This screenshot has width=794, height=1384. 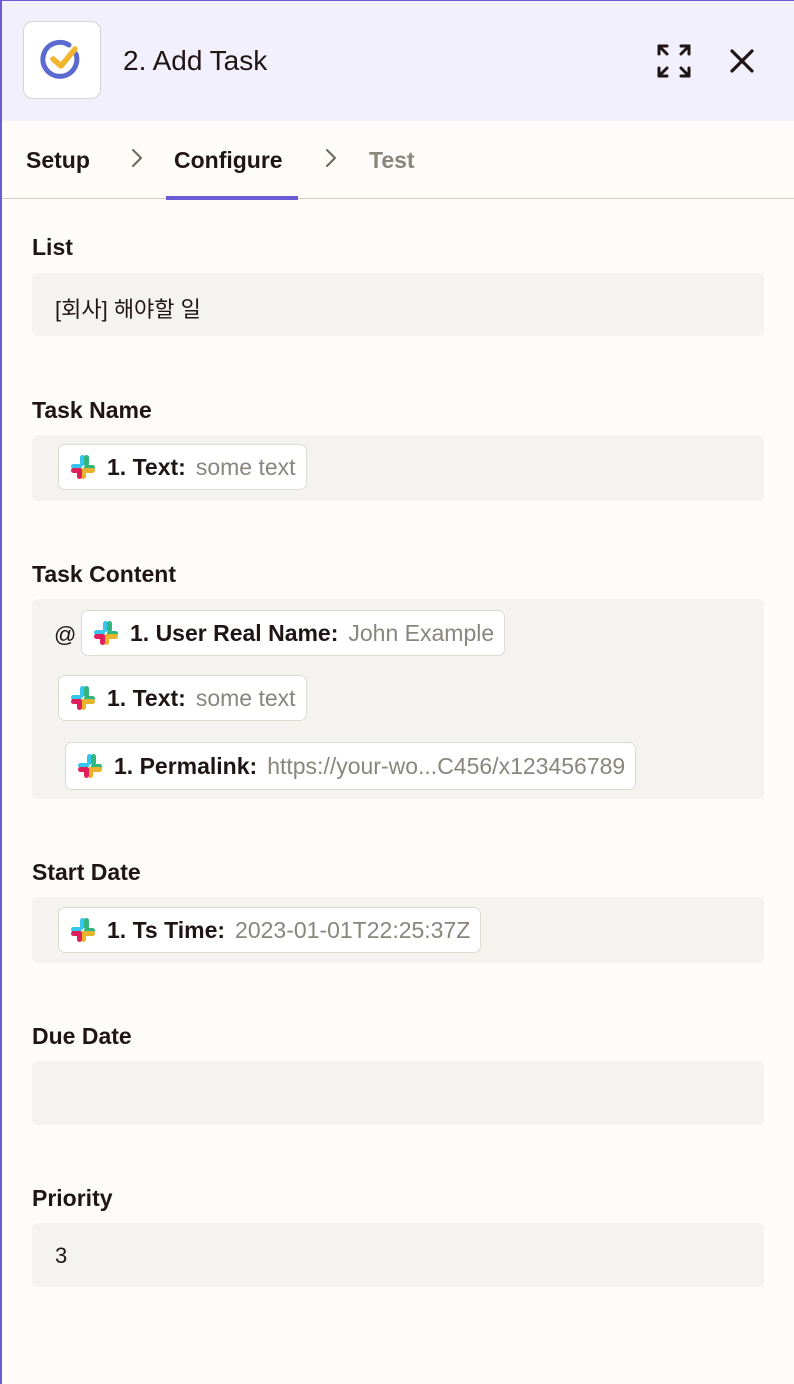 I want to click on panel-header: 2. Add Task, so click(x=398, y=61).